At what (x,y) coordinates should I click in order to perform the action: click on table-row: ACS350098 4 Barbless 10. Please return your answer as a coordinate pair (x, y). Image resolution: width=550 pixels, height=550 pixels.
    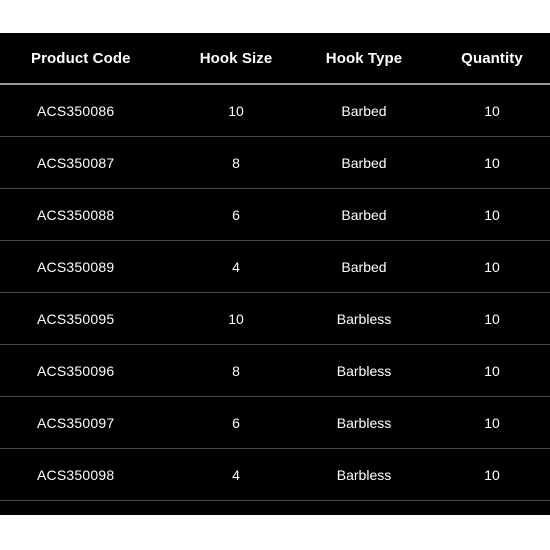
    Looking at the image, I should click on (275, 474).